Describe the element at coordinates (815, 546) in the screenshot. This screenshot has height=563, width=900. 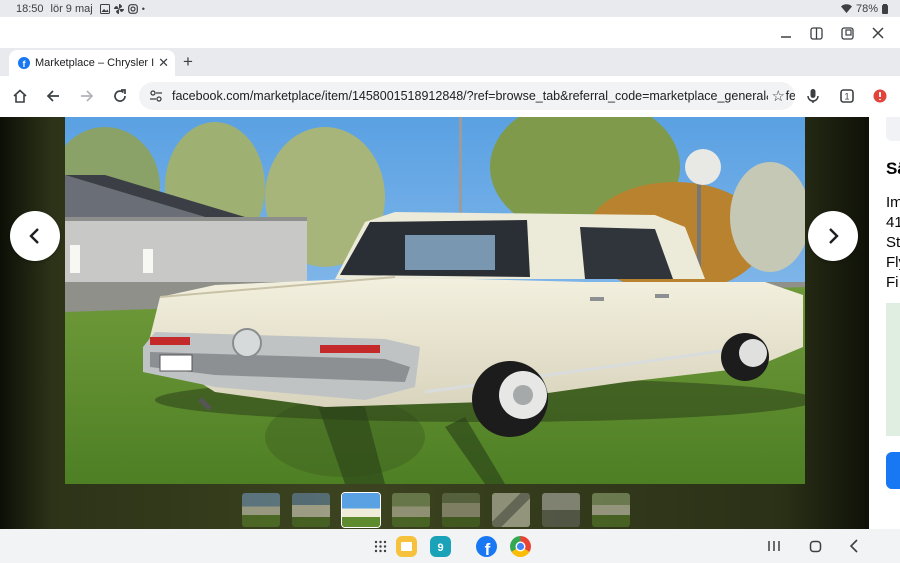
I see `home-button-icon` at that location.